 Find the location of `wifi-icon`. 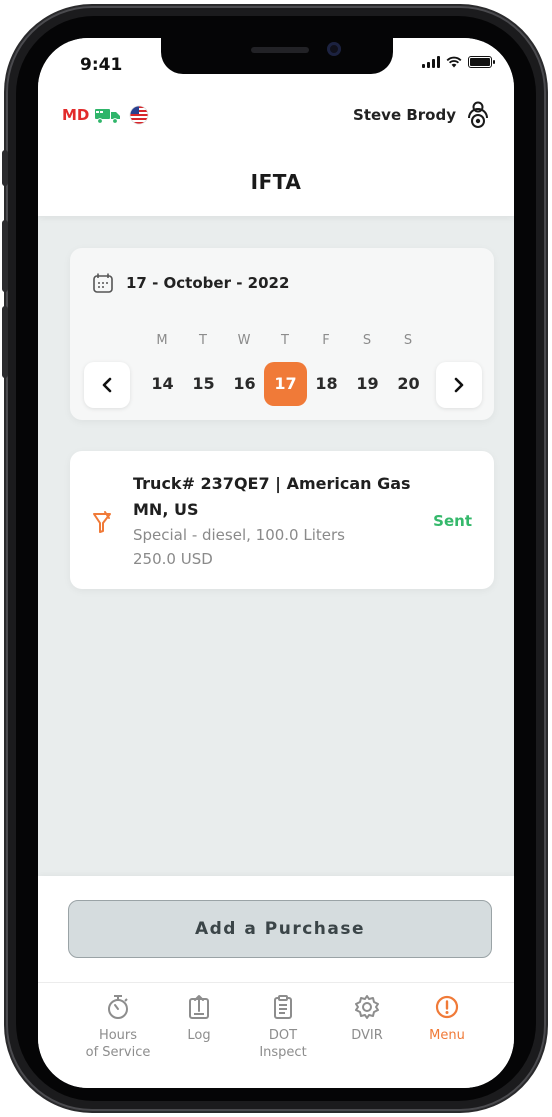

wifi-icon is located at coordinates (454, 62).